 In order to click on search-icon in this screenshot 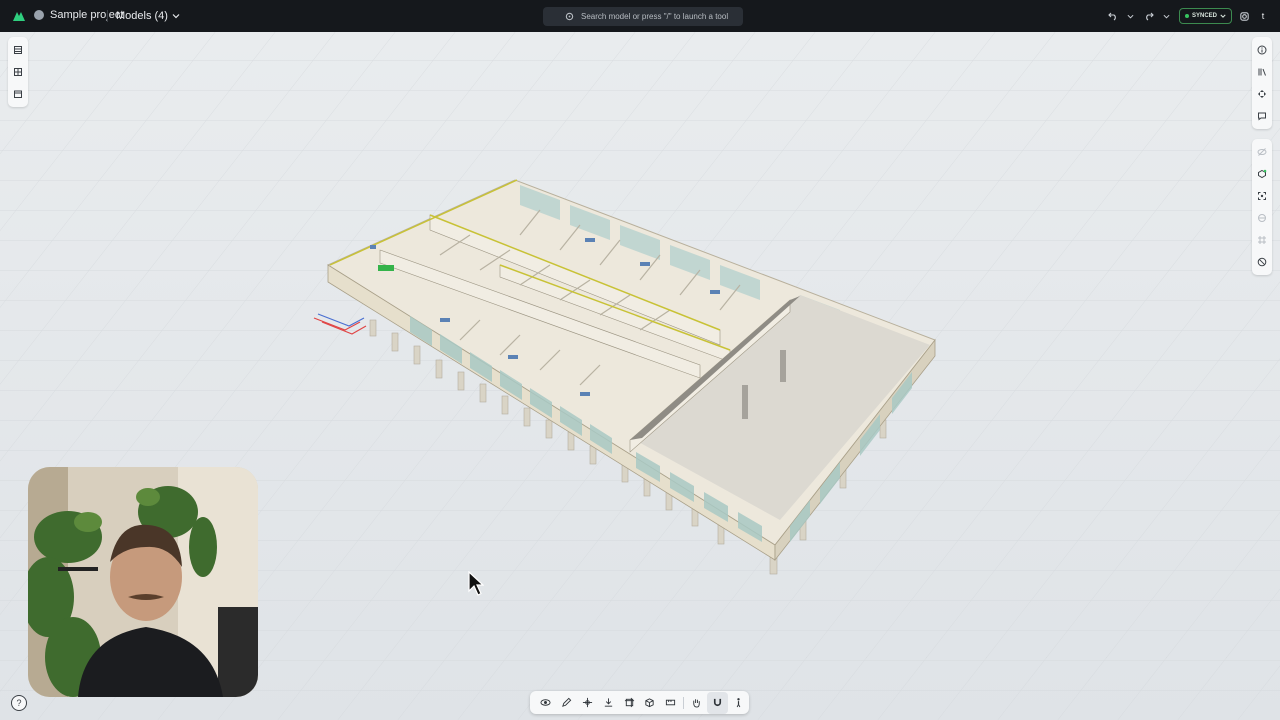, I will do `click(569, 16)`.